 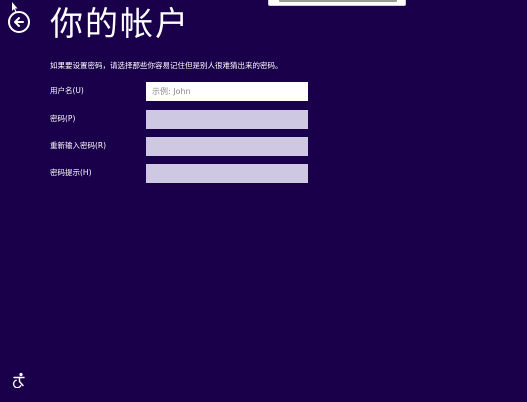 What do you see at coordinates (19, 380) in the screenshot?
I see `ease-of-access-icon` at bounding box center [19, 380].